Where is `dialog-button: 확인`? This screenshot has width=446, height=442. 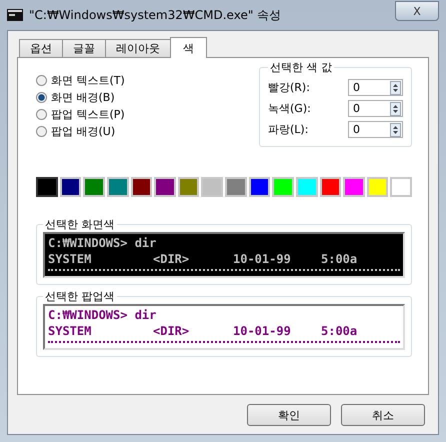
dialog-button: 확인 is located at coordinates (289, 415).